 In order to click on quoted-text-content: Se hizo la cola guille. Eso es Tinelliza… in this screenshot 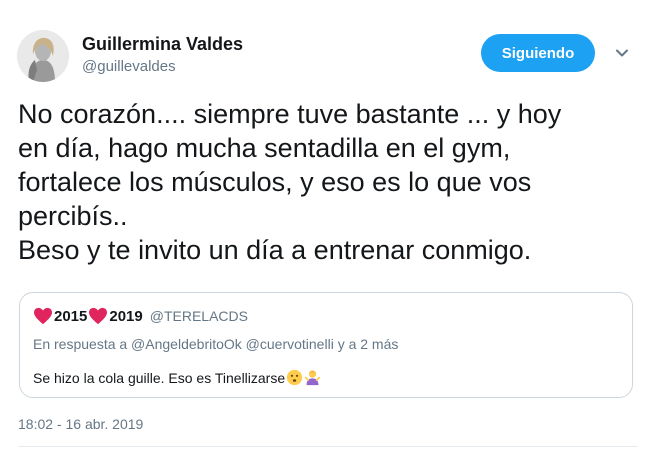, I will do `click(159, 377)`.